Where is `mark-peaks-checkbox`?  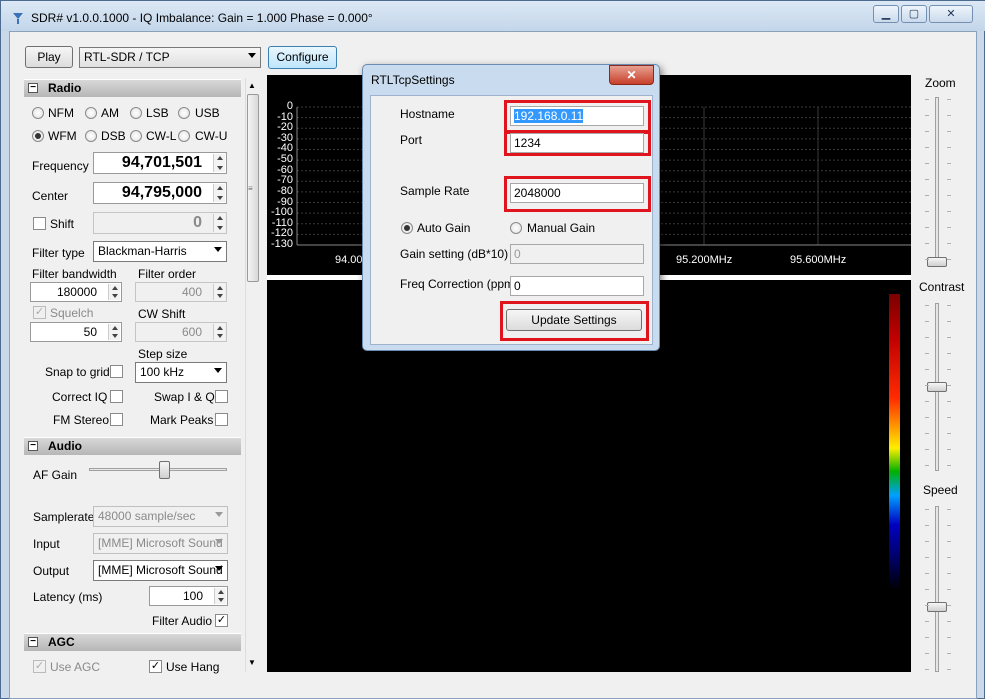
mark-peaks-checkbox is located at coordinates (221, 419).